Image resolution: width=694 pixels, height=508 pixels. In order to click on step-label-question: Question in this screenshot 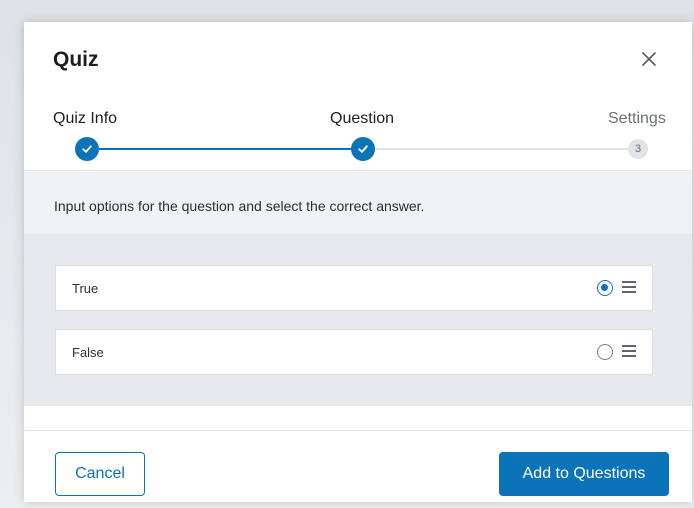, I will do `click(362, 118)`.